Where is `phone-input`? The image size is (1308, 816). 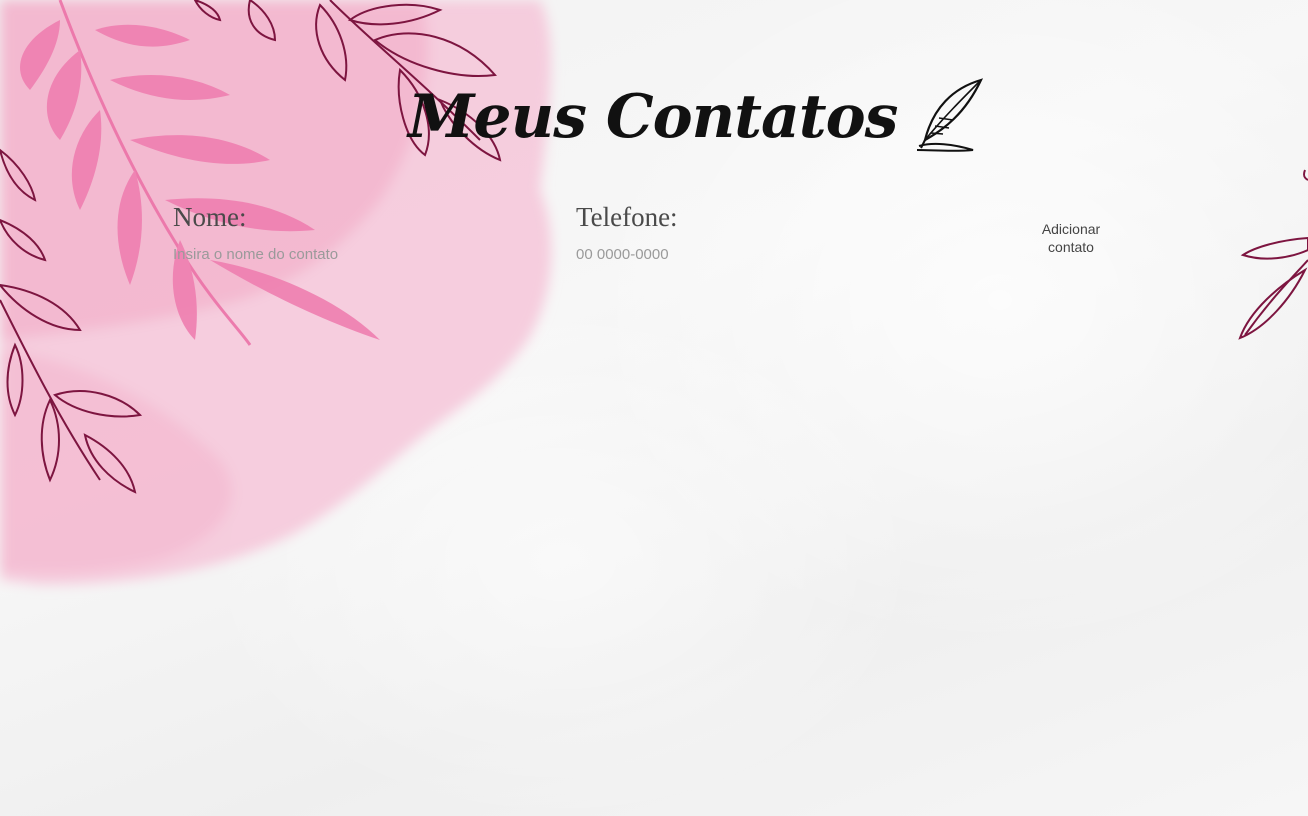 phone-input is located at coordinates (701, 254).